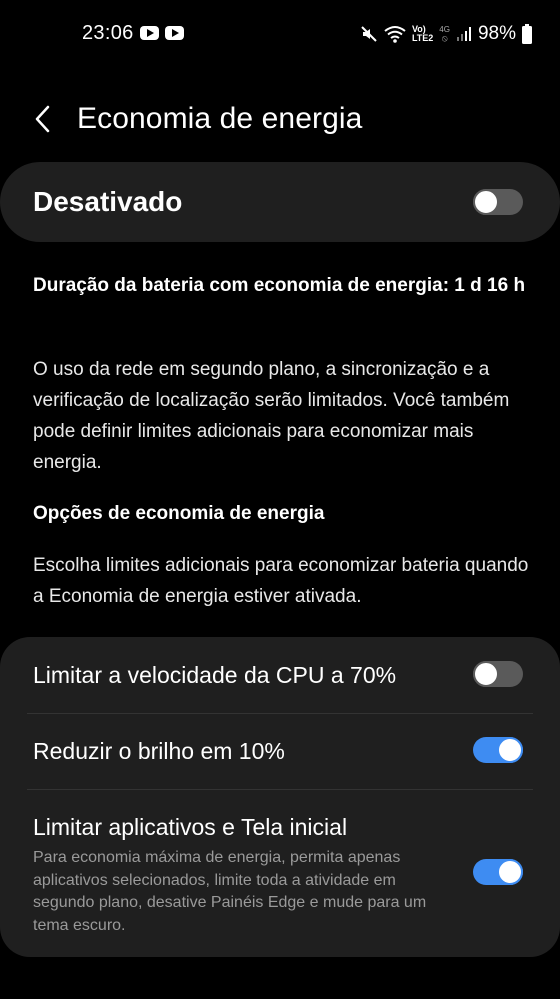 Image resolution: width=560 pixels, height=999 pixels. I want to click on option-row-brightness: Reduzir o brilho em 10%, so click(280, 751).